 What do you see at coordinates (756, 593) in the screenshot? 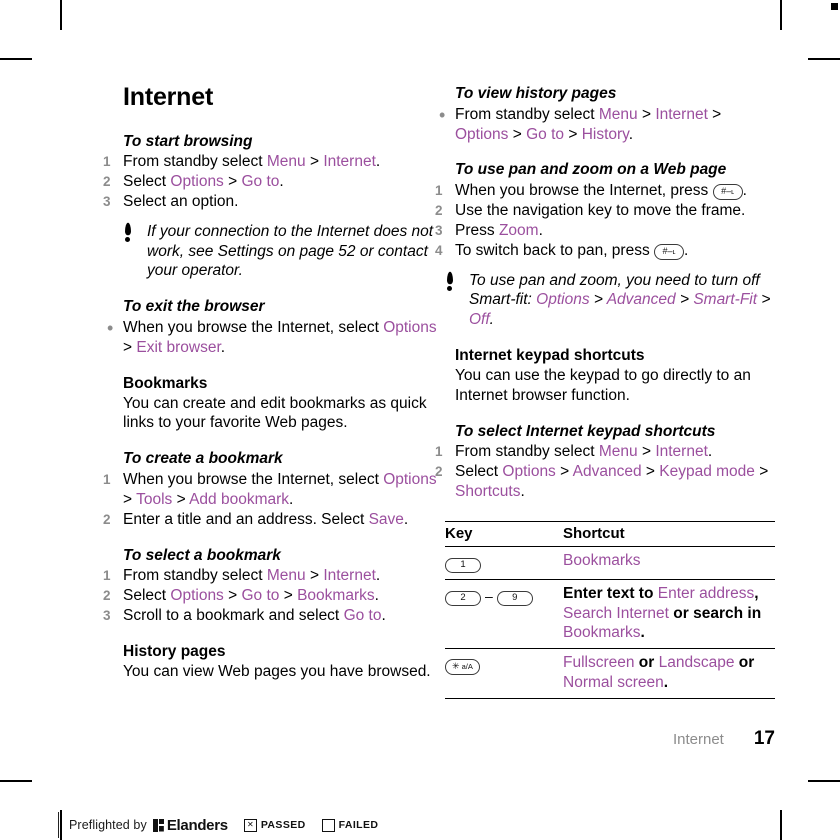
I see `body-text: ,` at bounding box center [756, 593].